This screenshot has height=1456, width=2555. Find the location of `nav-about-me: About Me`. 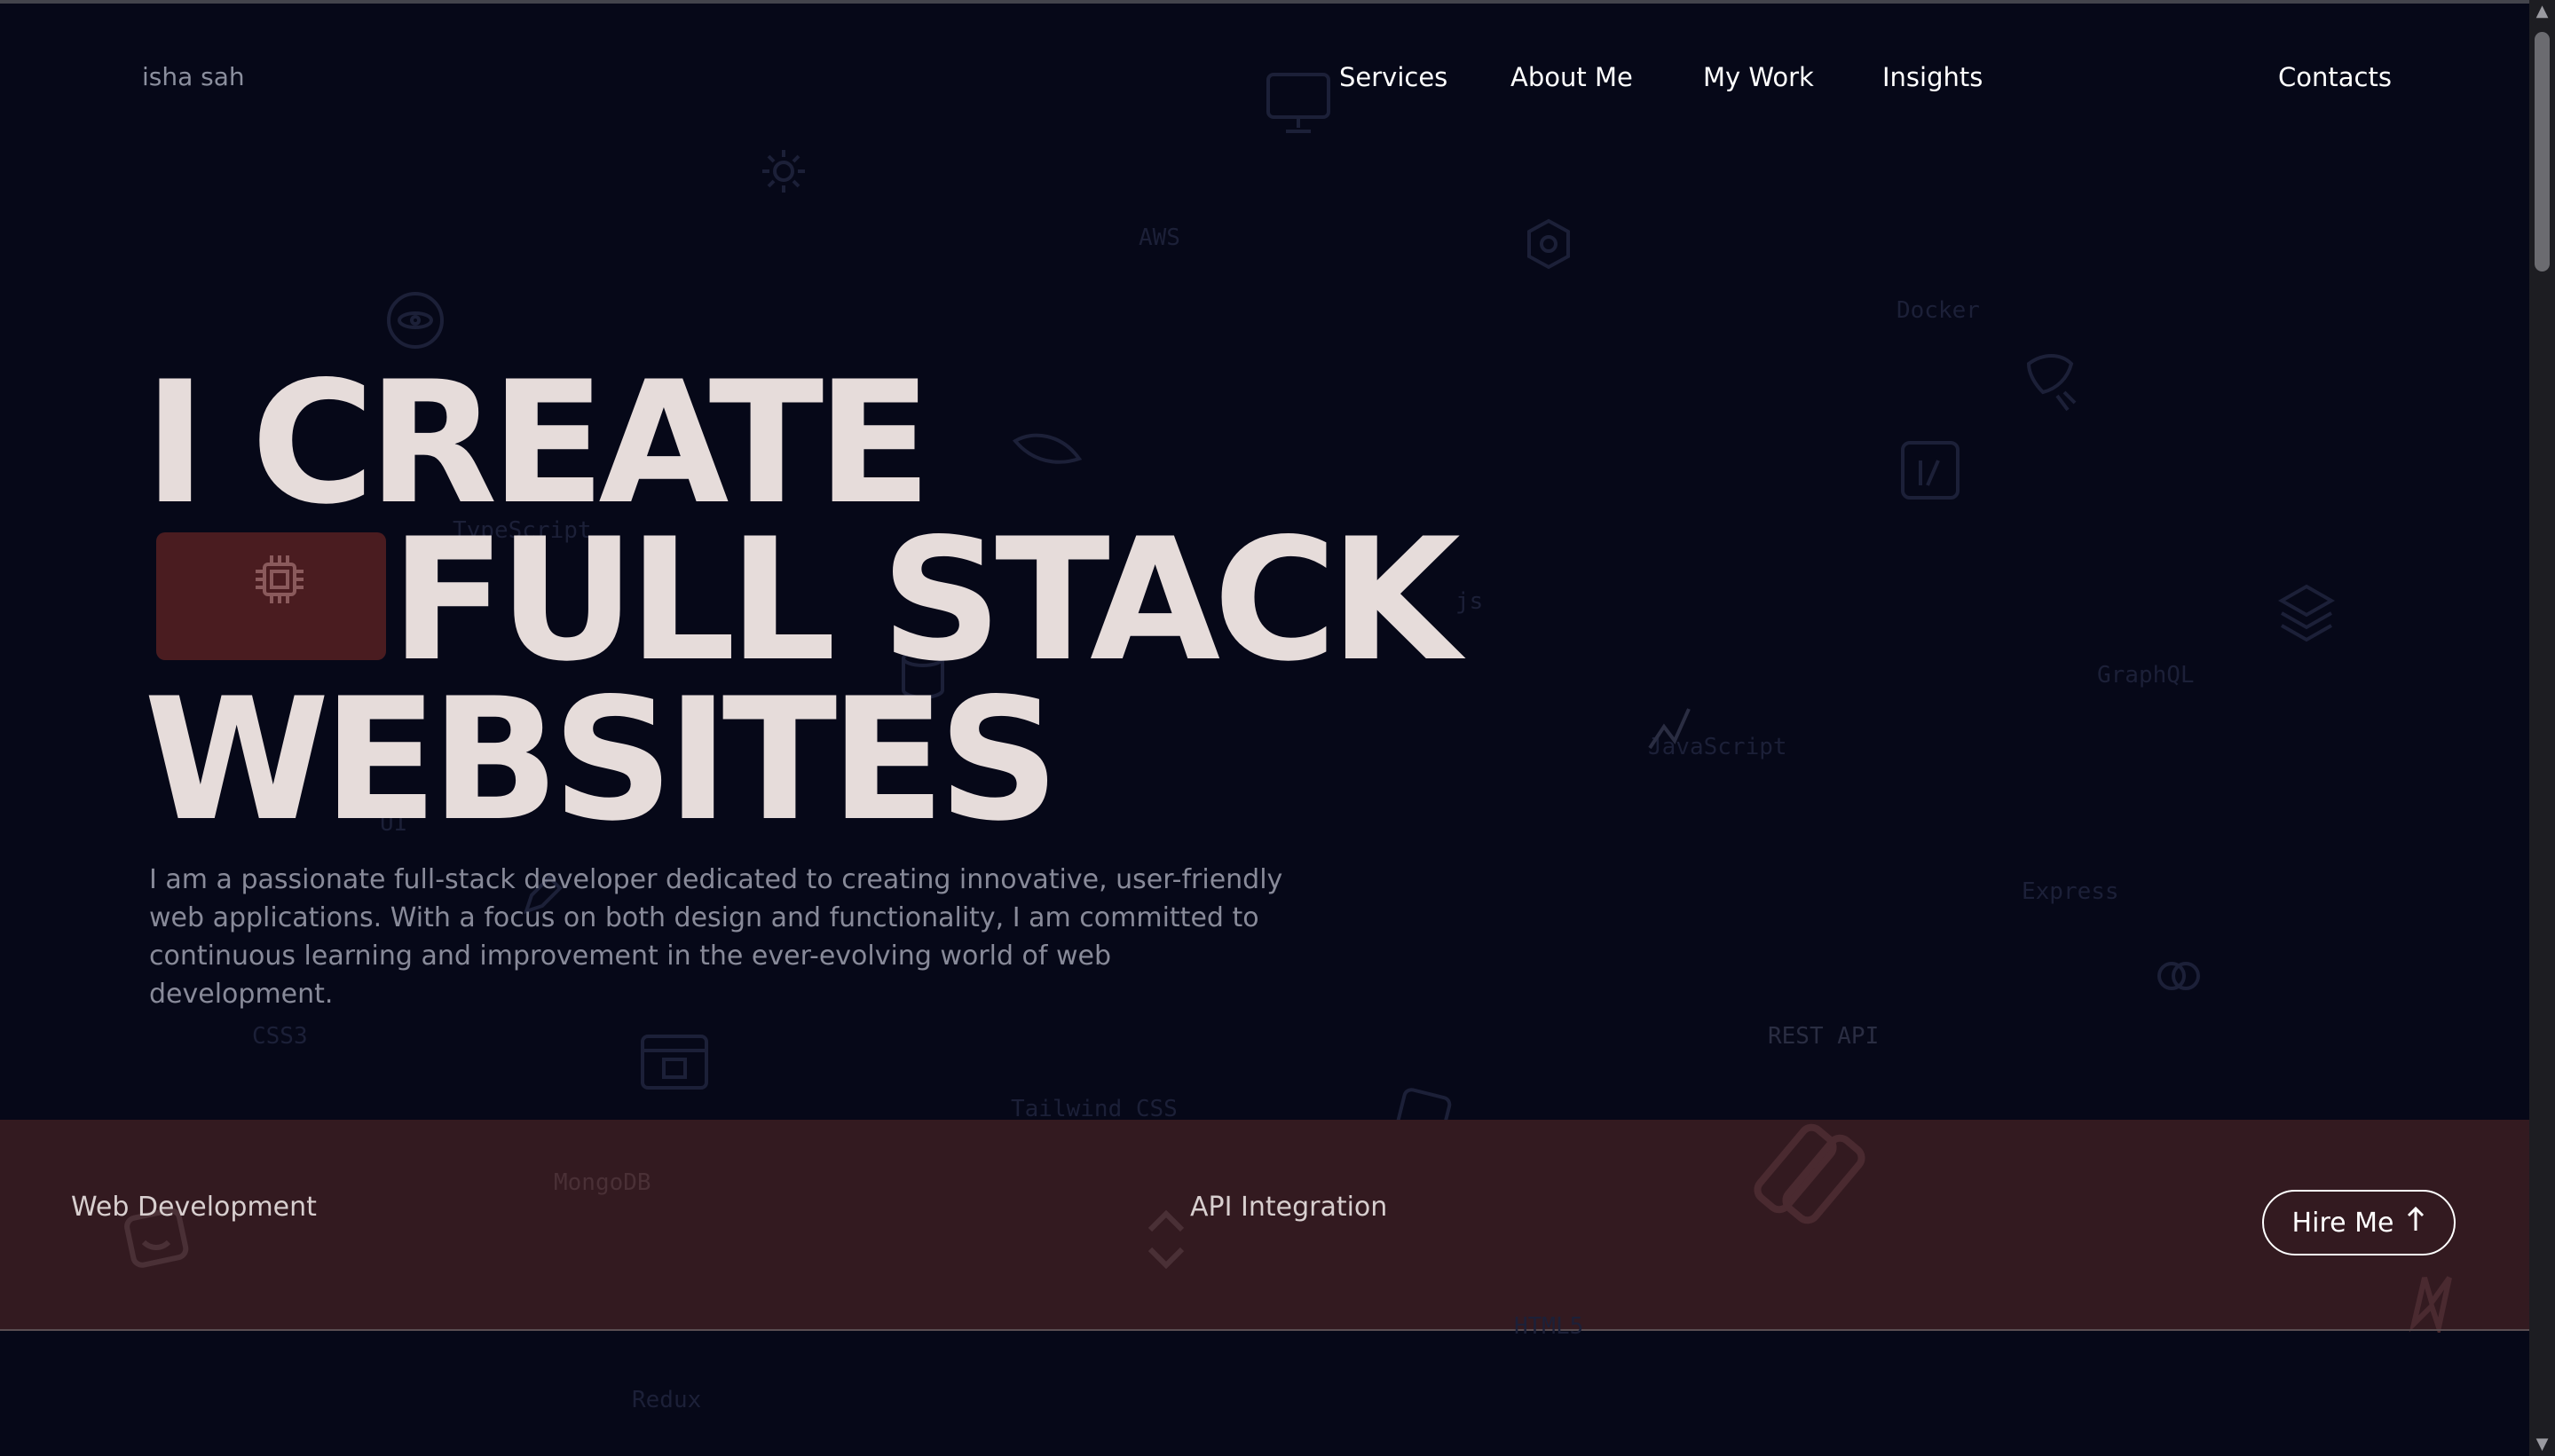

nav-about-me: About Me is located at coordinates (1572, 77).